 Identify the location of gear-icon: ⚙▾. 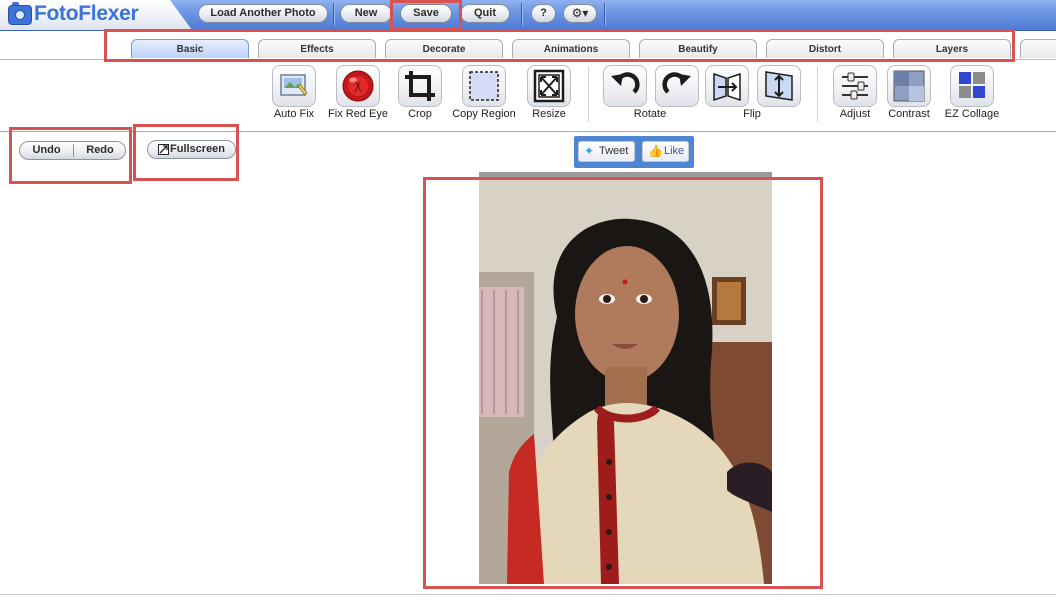
(580, 13).